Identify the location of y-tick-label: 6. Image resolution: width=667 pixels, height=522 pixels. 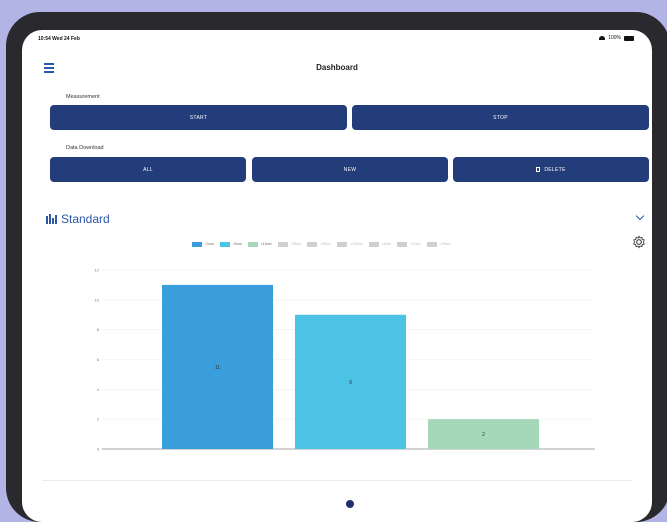
(98, 359).